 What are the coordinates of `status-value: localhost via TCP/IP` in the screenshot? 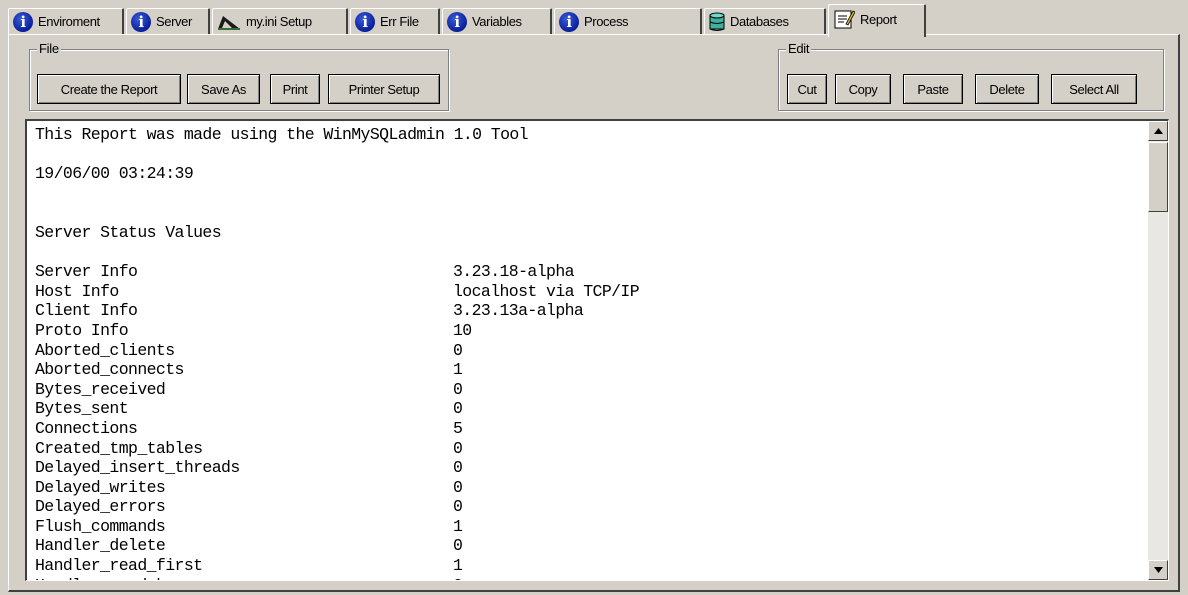 It's located at (546, 291).